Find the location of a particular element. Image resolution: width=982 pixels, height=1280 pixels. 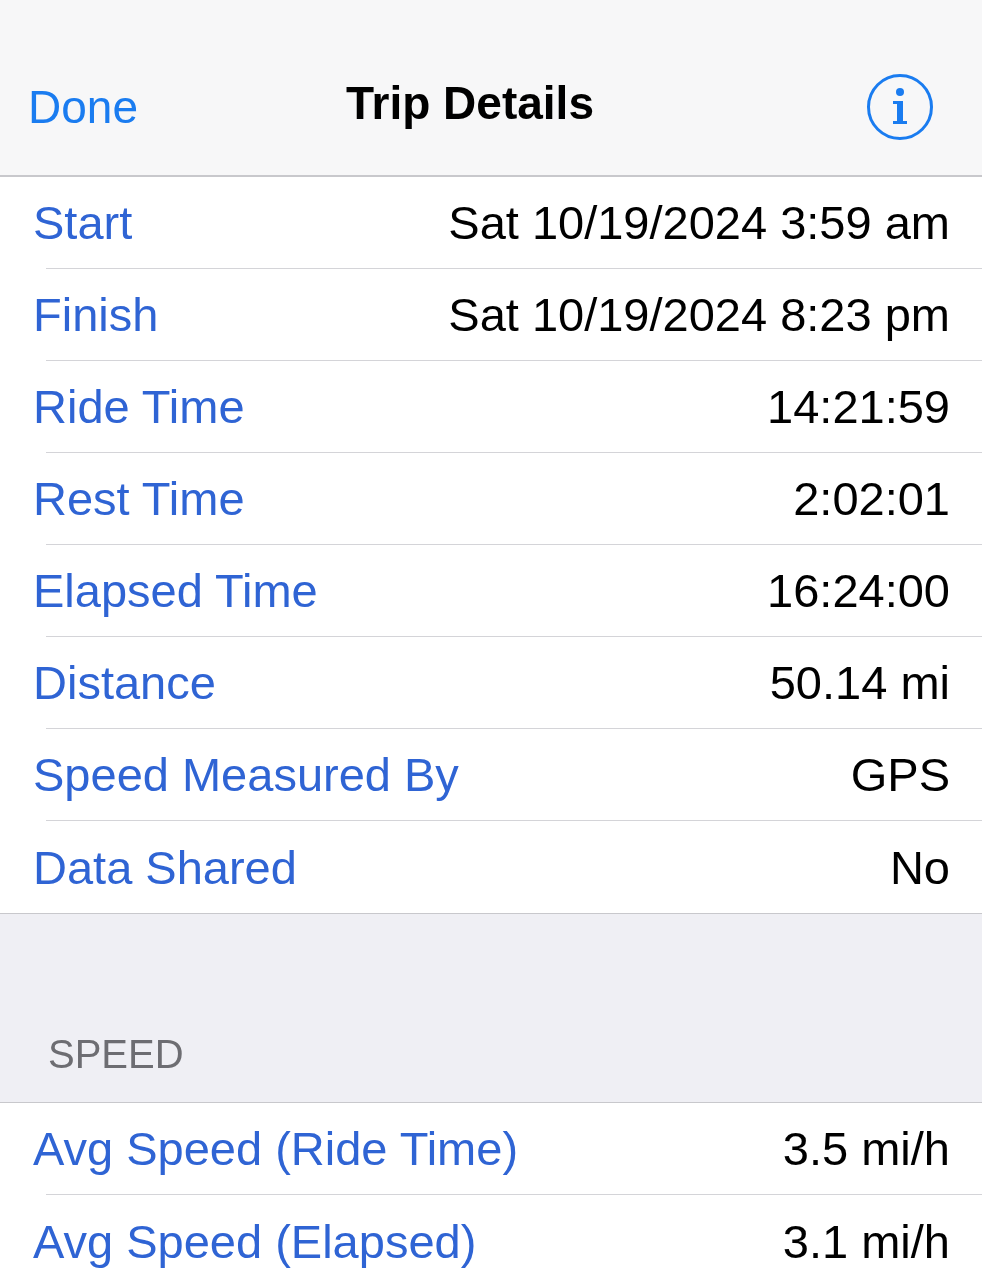

info-icon is located at coordinates (900, 106).